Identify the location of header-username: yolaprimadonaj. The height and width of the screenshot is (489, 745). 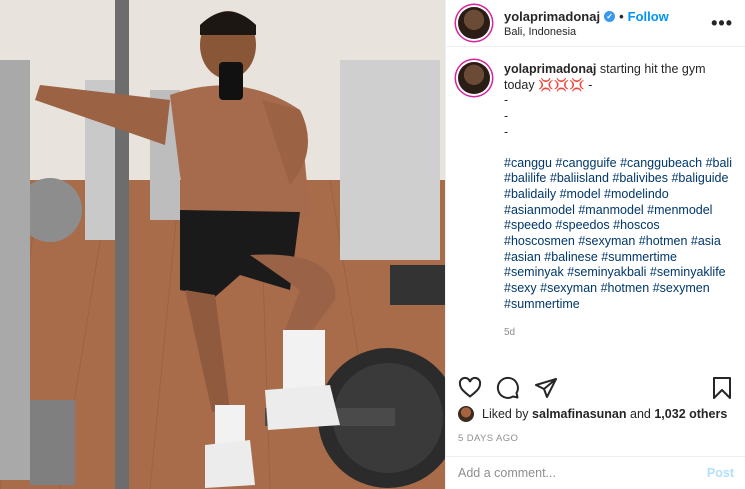
(552, 16).